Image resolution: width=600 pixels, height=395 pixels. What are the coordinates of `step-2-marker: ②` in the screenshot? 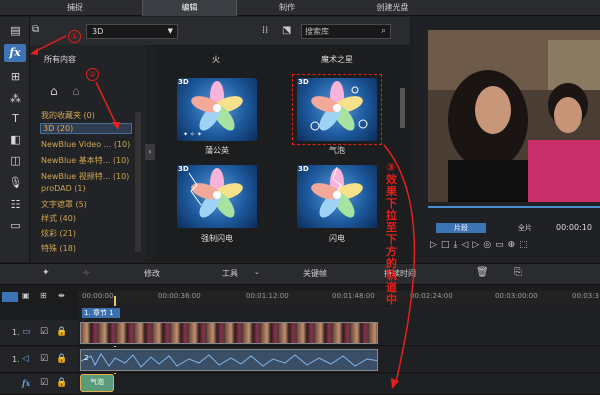 It's located at (92, 74).